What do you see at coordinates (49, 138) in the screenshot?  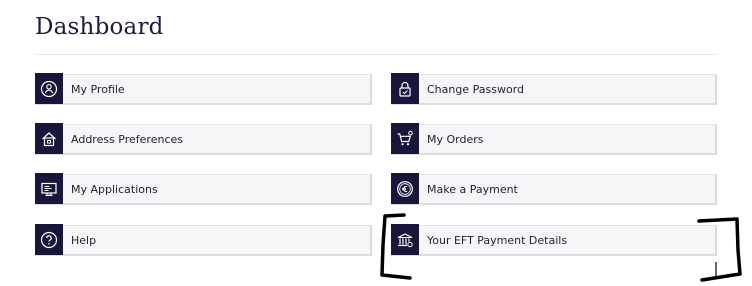 I see `house-icon` at bounding box center [49, 138].